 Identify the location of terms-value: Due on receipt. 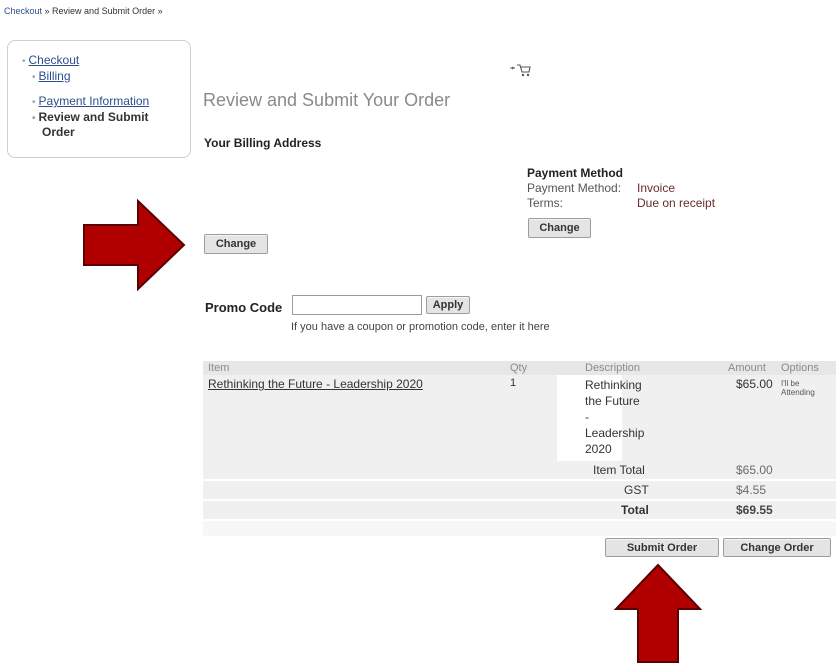
(676, 203).